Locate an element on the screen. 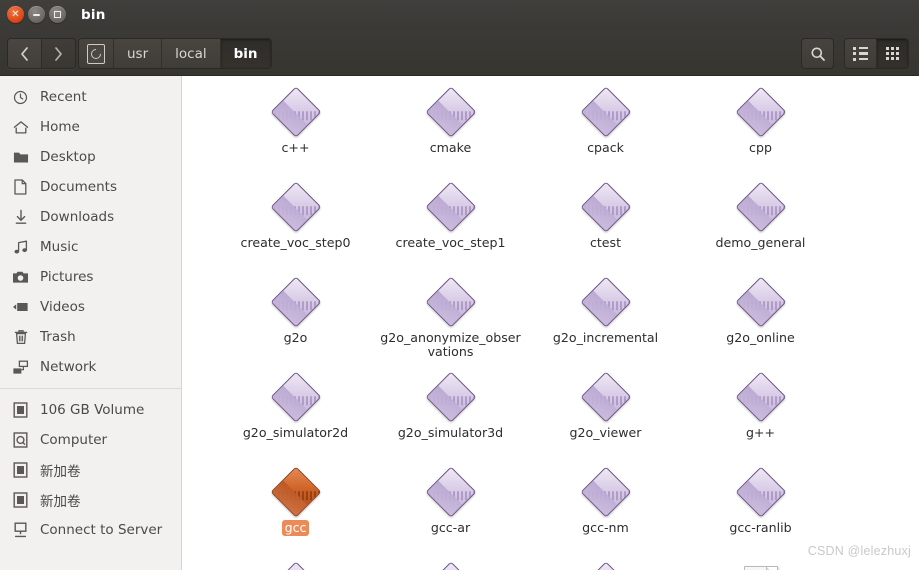 The width and height of the screenshot is (919, 570). sidebar-item-desktop: Desktop is located at coordinates (90, 157).